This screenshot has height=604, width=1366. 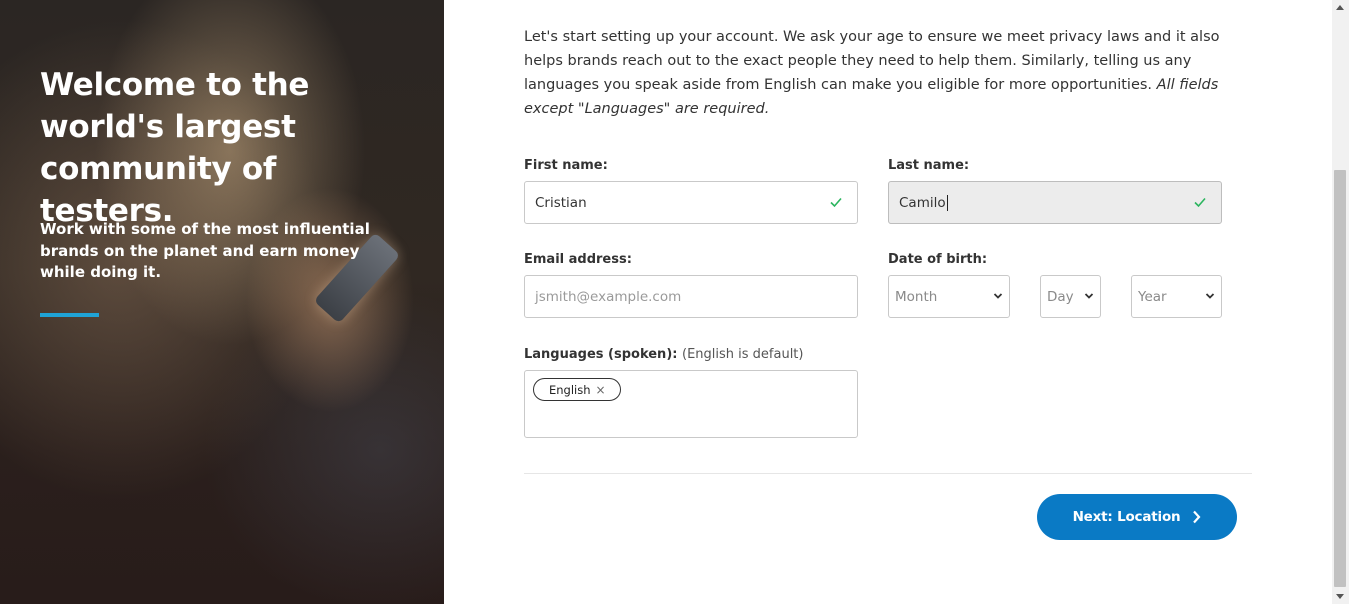 I want to click on first-name-label: First name:, so click(x=566, y=165).